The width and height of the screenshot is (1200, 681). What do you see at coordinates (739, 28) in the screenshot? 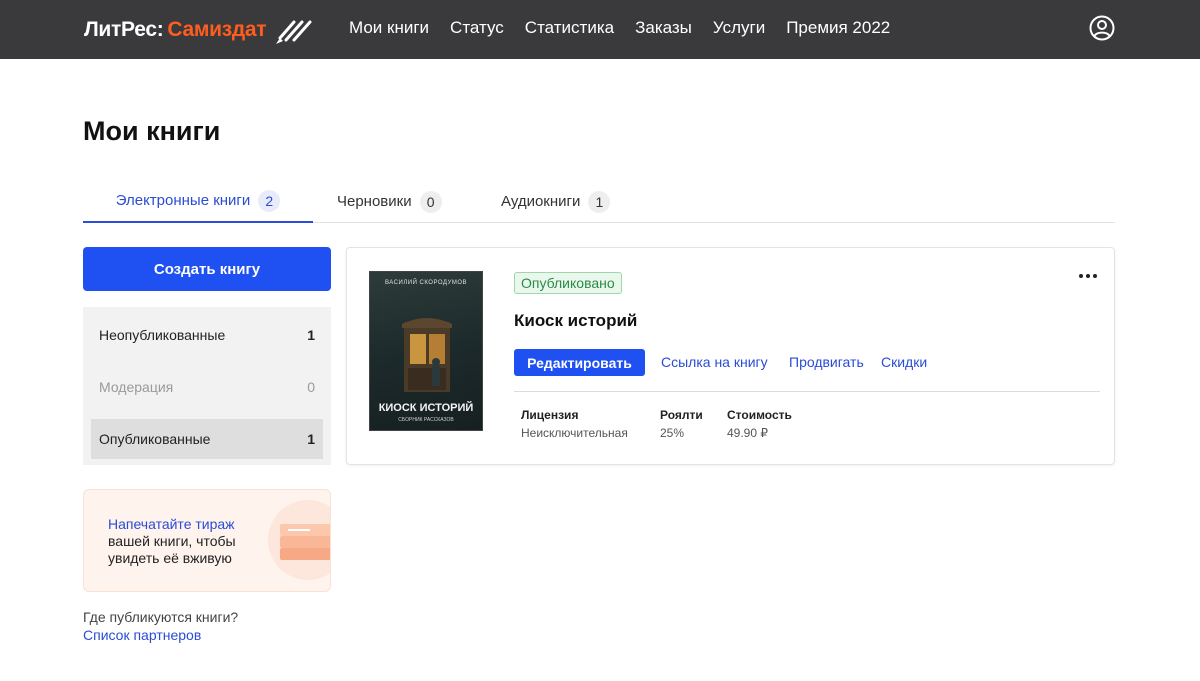
I see `nav-services: Услуги` at bounding box center [739, 28].